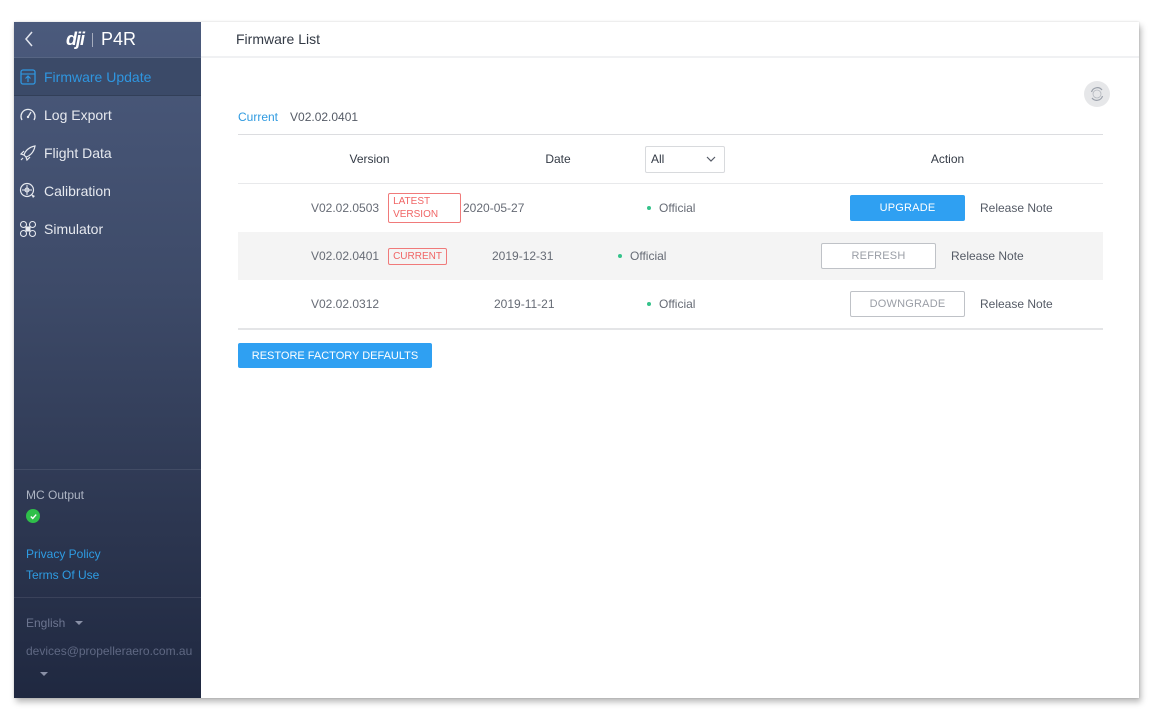 Image resolution: width=1162 pixels, height=715 pixels. I want to click on privacy-policy-link: Privacy Policy, so click(63, 554).